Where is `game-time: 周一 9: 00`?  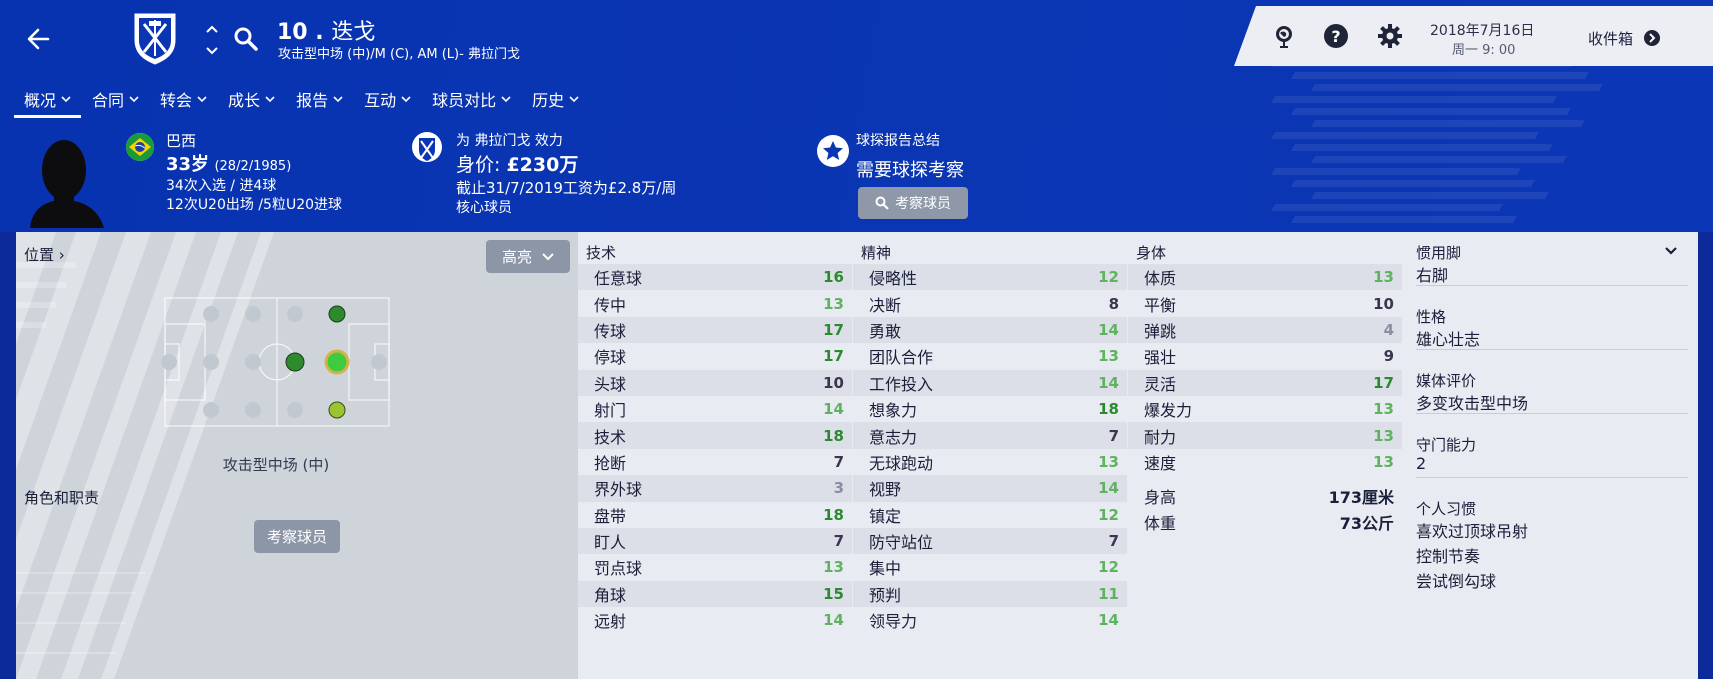 game-time: 周一 9: 00 is located at coordinates (1484, 50).